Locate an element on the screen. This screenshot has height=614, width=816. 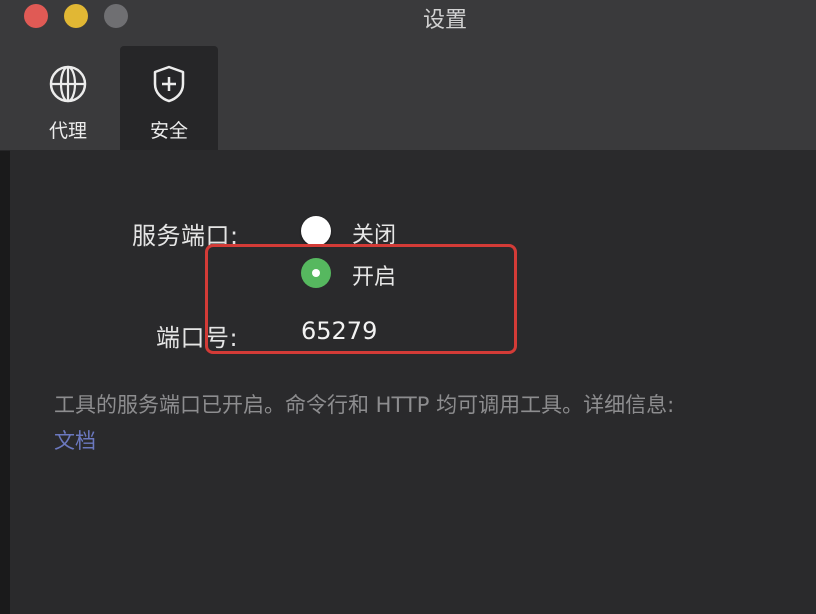
highlight-box is located at coordinates (361, 299).